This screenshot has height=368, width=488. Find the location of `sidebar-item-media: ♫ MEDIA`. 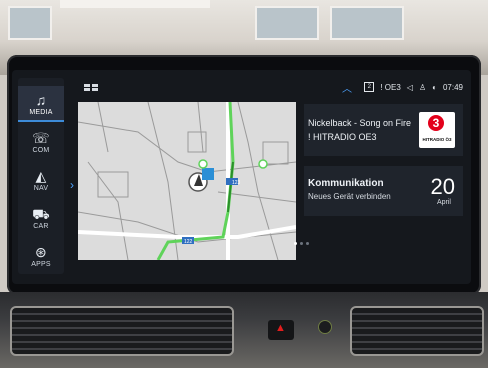

sidebar-item-media: ♫ MEDIA is located at coordinates (41, 104).